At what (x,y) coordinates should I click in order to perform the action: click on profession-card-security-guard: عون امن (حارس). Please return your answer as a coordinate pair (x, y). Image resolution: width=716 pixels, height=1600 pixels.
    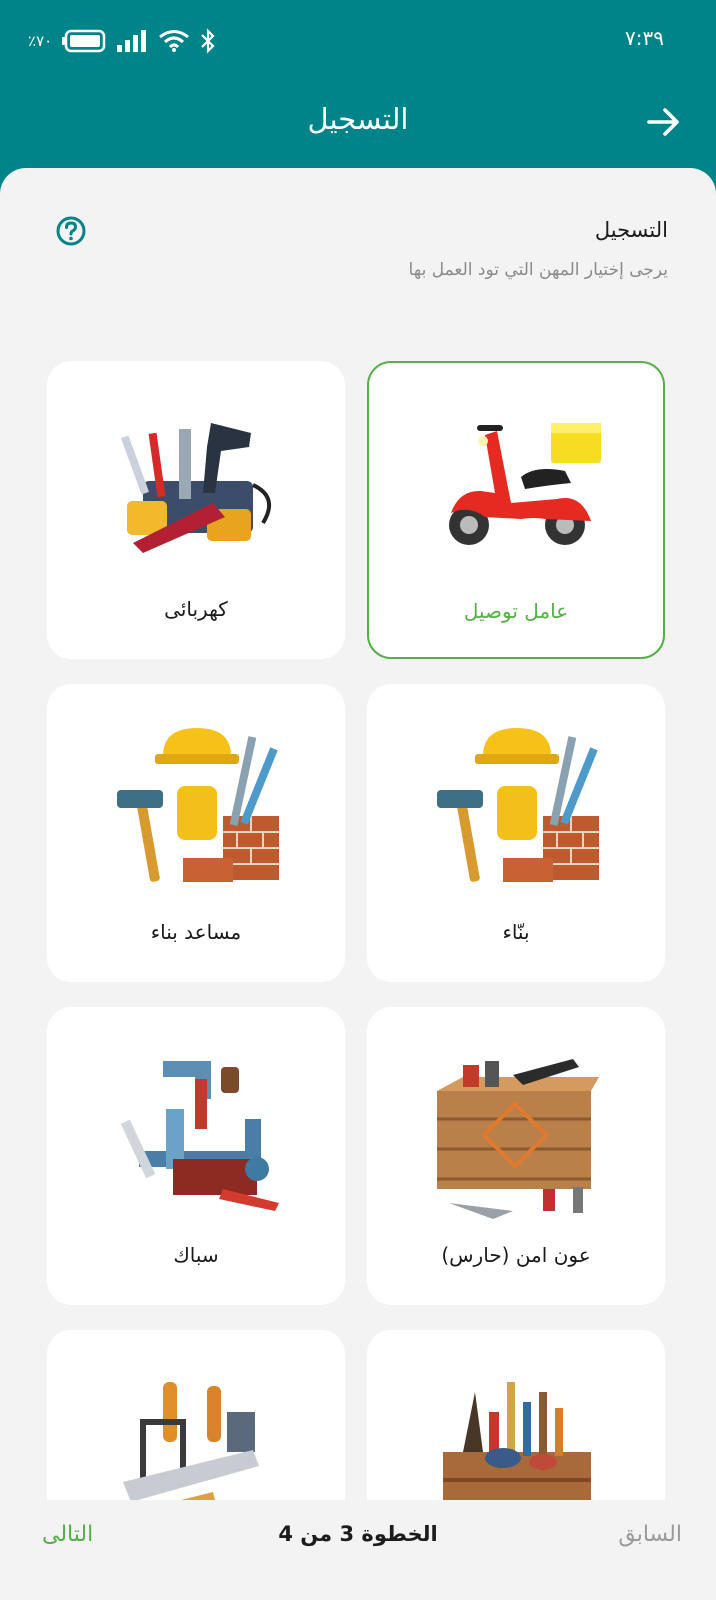
    Looking at the image, I should click on (516, 1156).